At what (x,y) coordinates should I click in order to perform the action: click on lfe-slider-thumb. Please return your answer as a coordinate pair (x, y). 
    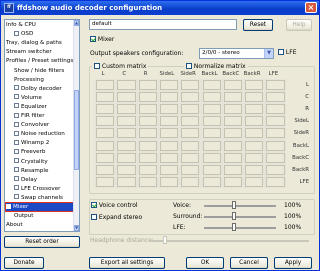
    Looking at the image, I should click on (234, 227).